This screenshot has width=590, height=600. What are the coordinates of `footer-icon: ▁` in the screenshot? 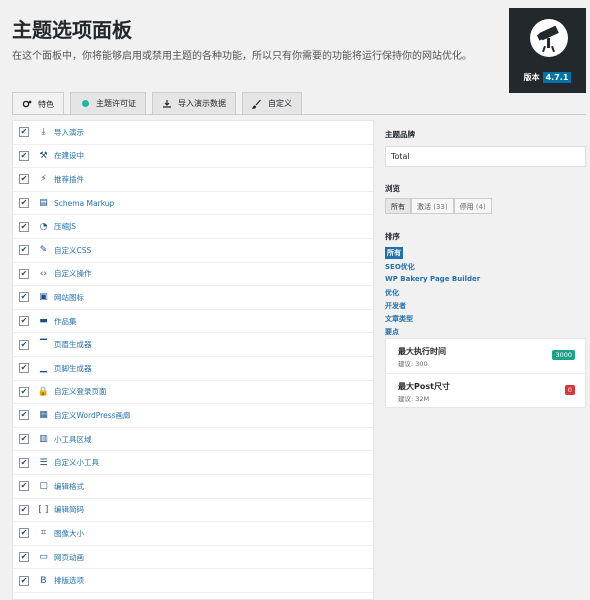 It's located at (43, 368).